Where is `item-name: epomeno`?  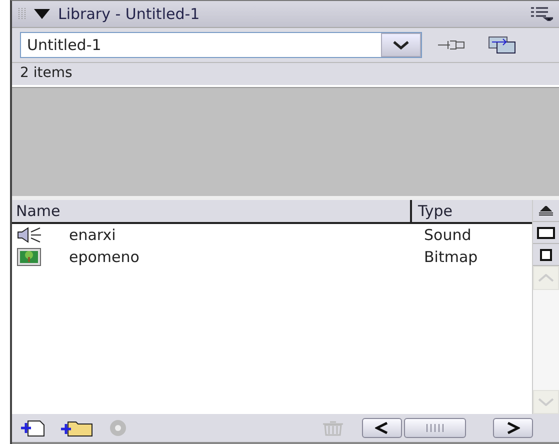
item-name: epomeno is located at coordinates (246, 257).